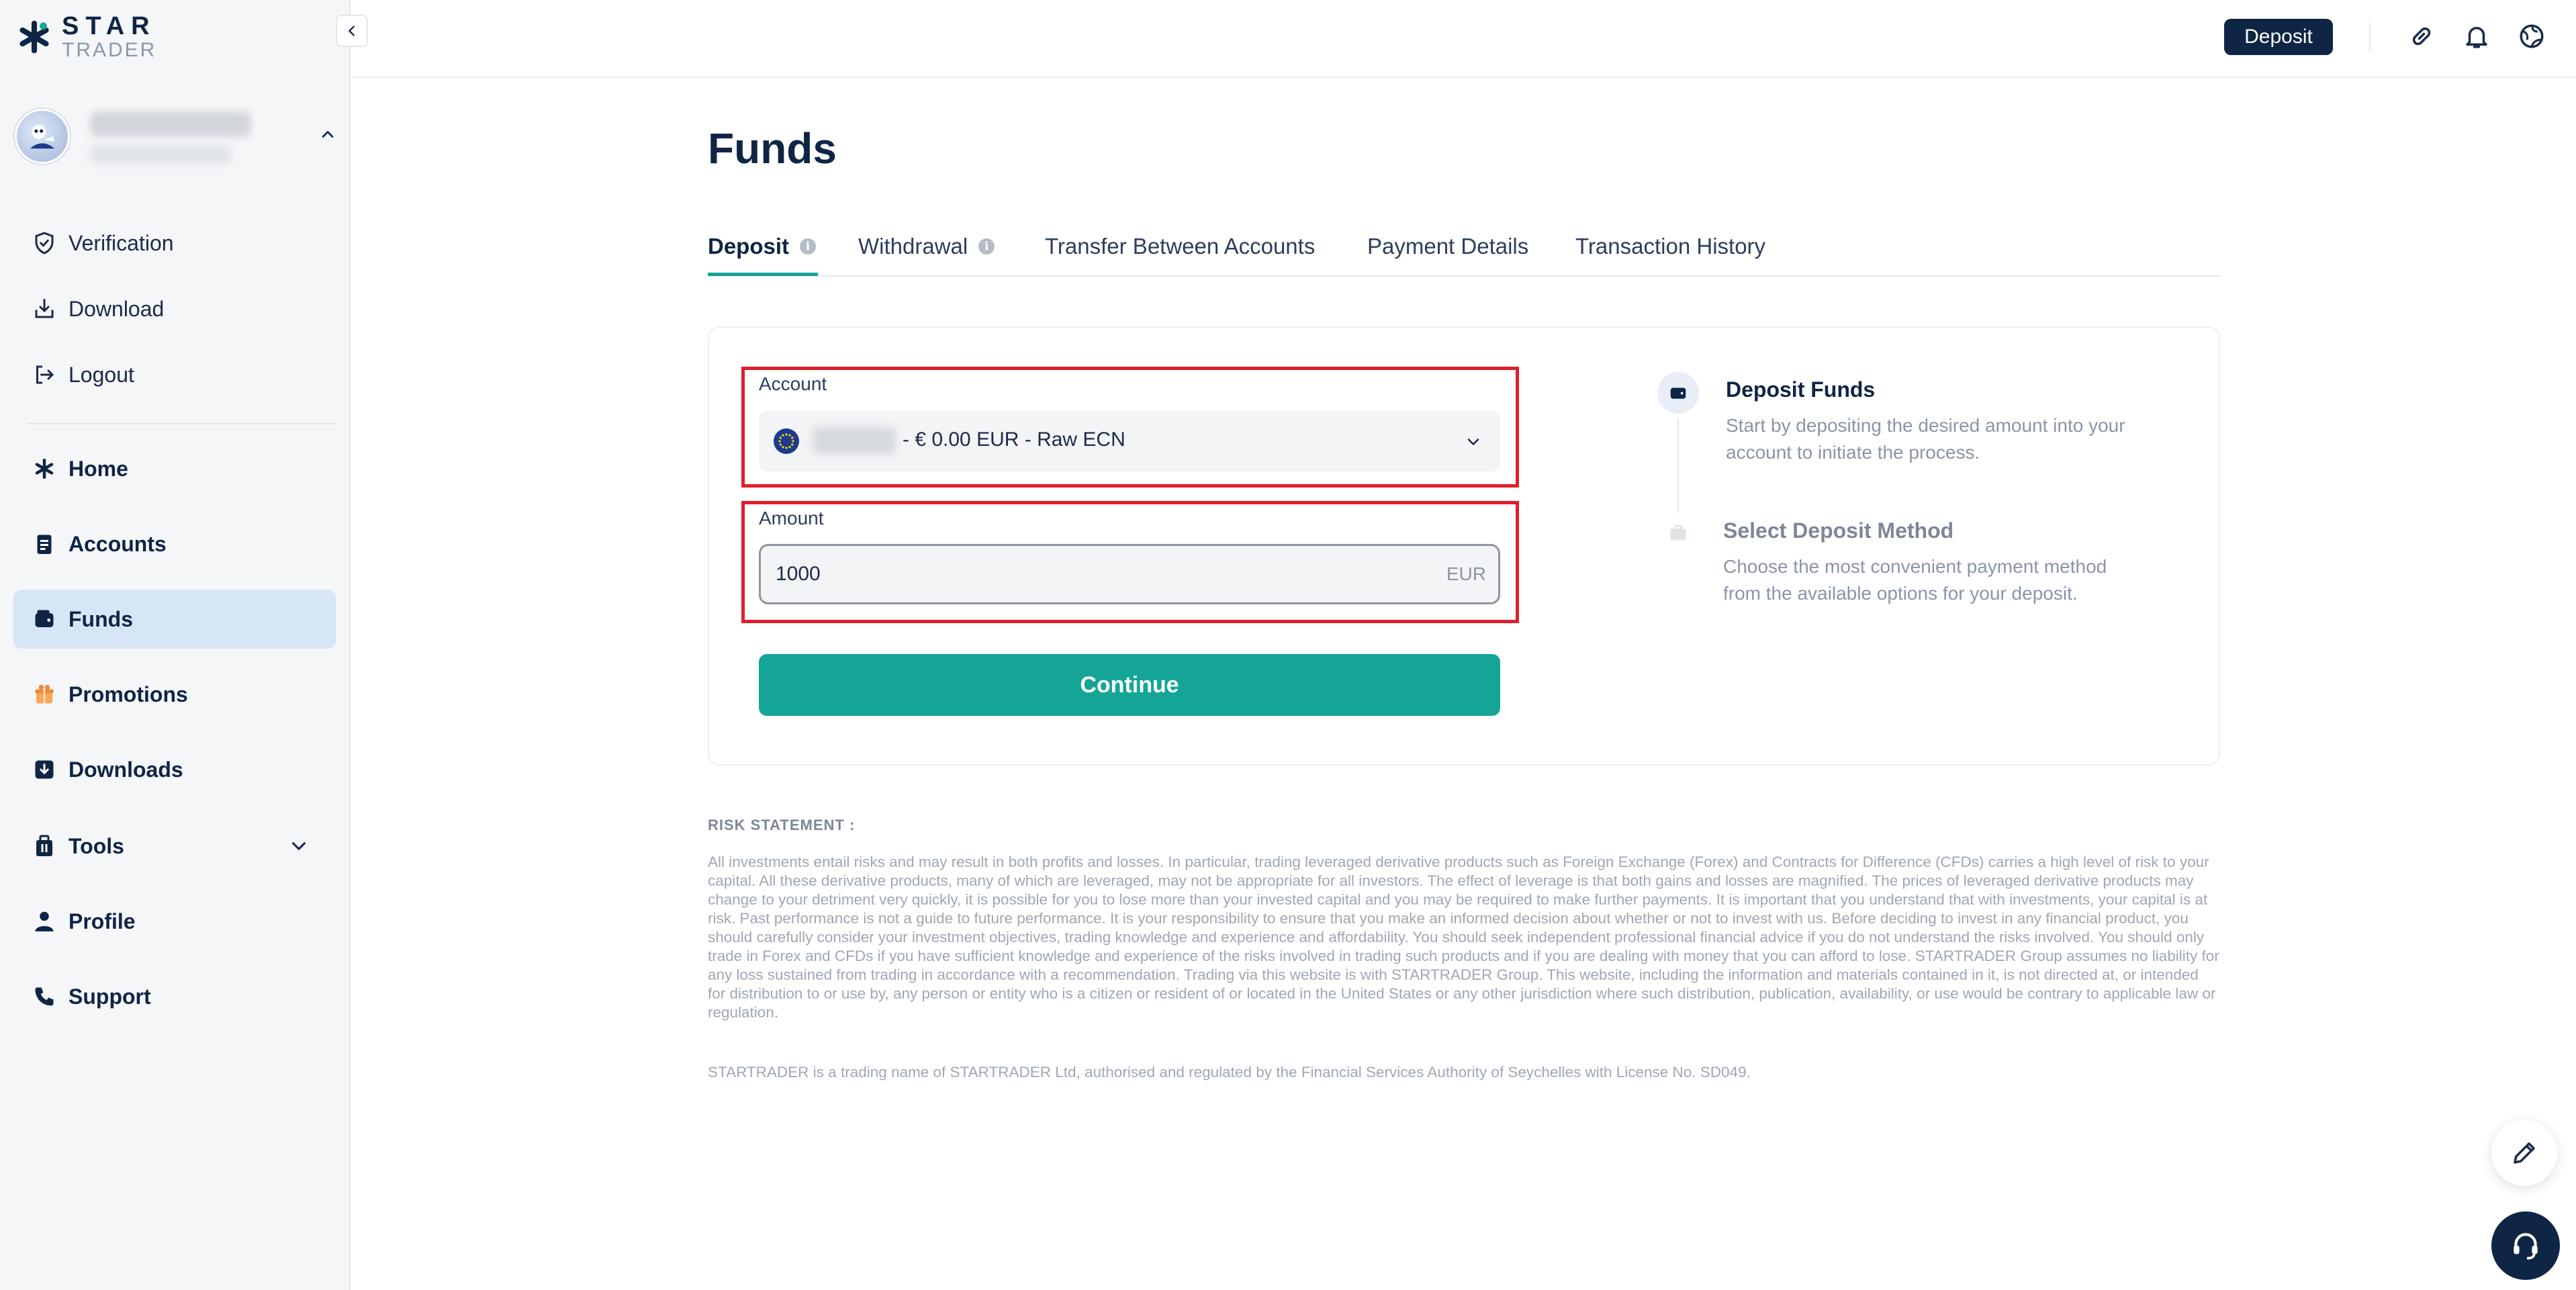  What do you see at coordinates (2421, 36) in the screenshot?
I see `link-icon` at bounding box center [2421, 36].